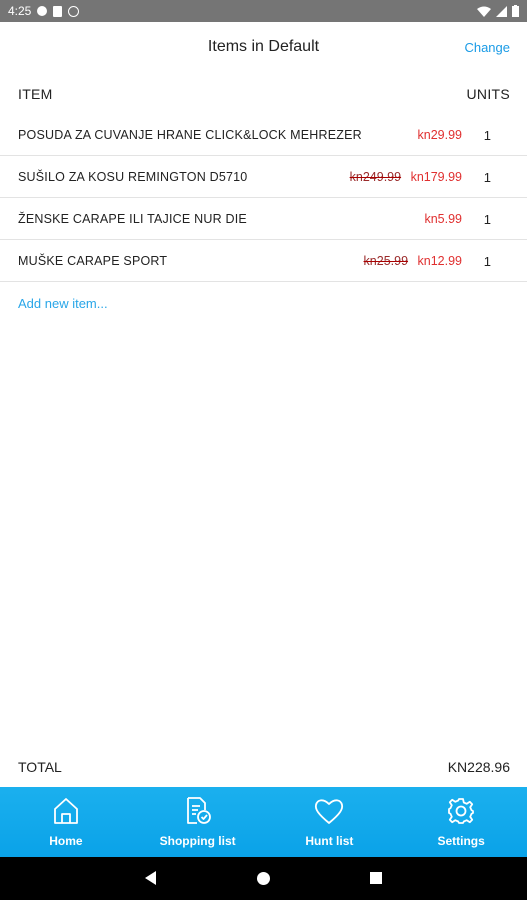 The image size is (527, 900). Describe the element at coordinates (461, 811) in the screenshot. I see `gear-icon` at that location.